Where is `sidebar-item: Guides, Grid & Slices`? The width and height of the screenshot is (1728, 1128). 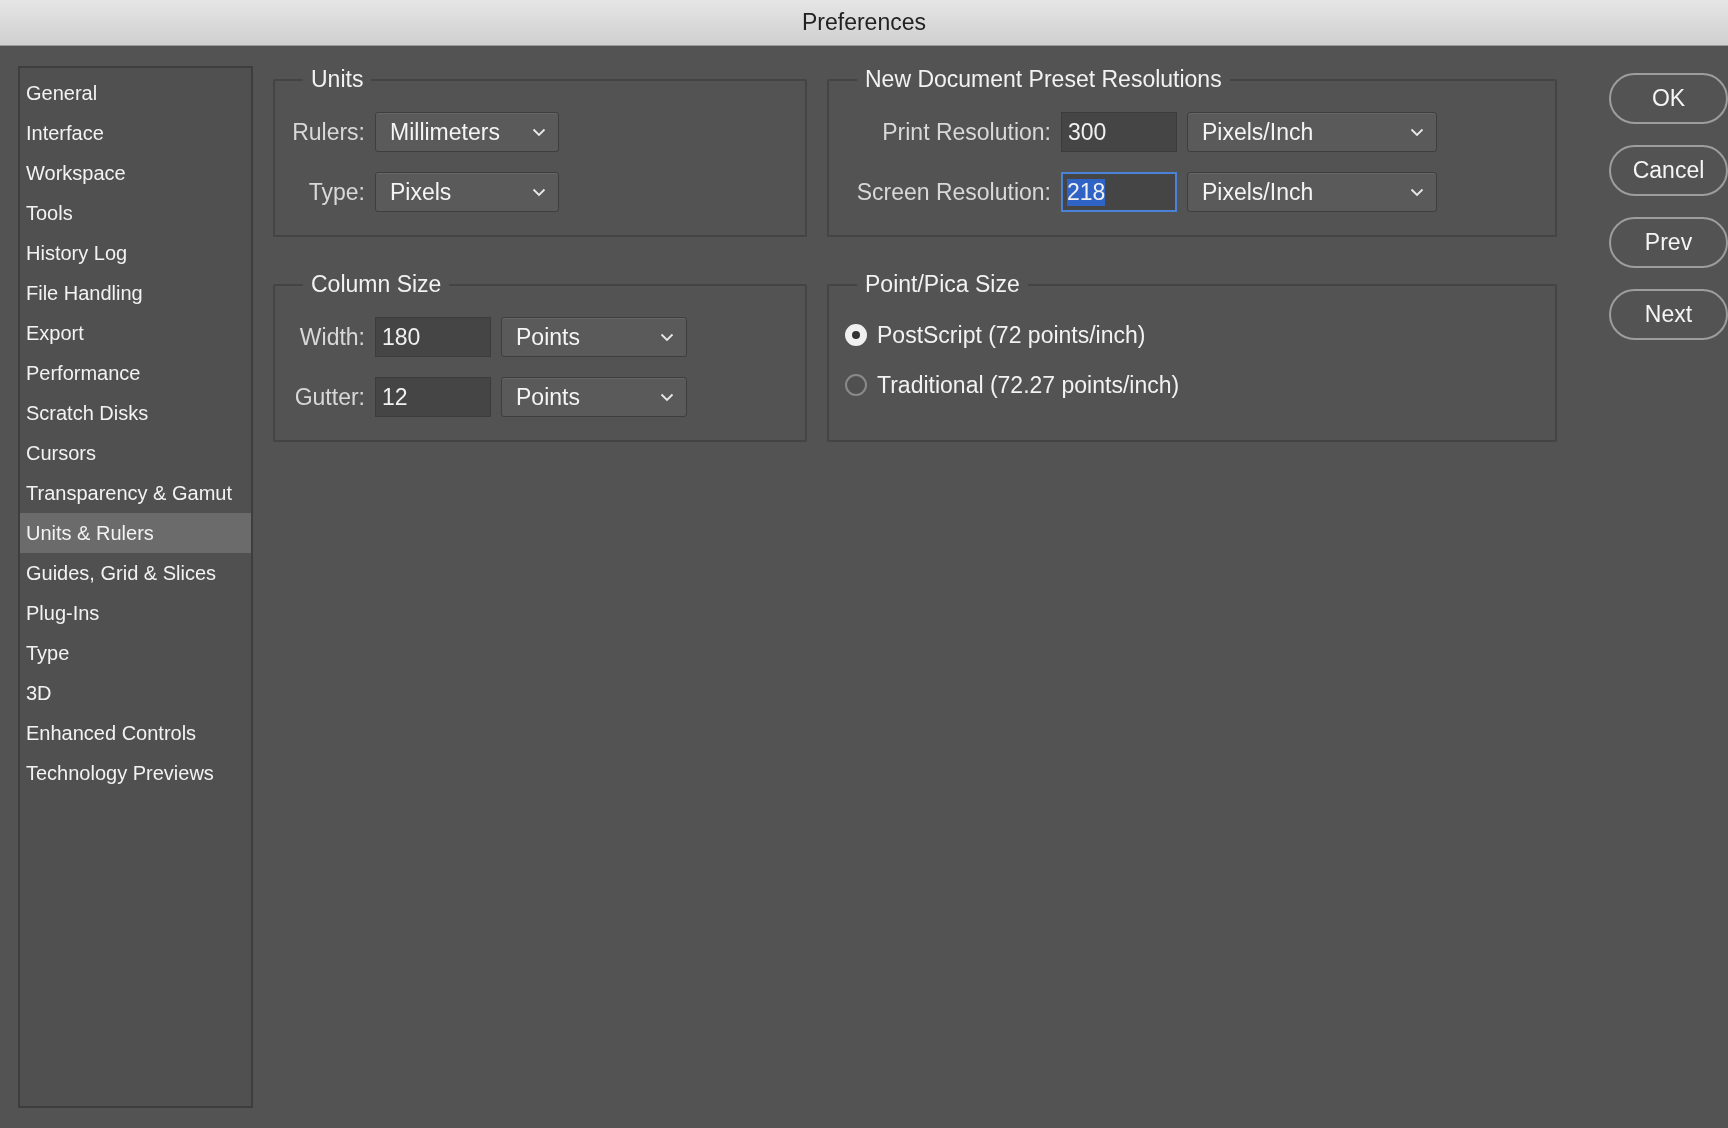
sidebar-item: Guides, Grid & Slices is located at coordinates (135, 573).